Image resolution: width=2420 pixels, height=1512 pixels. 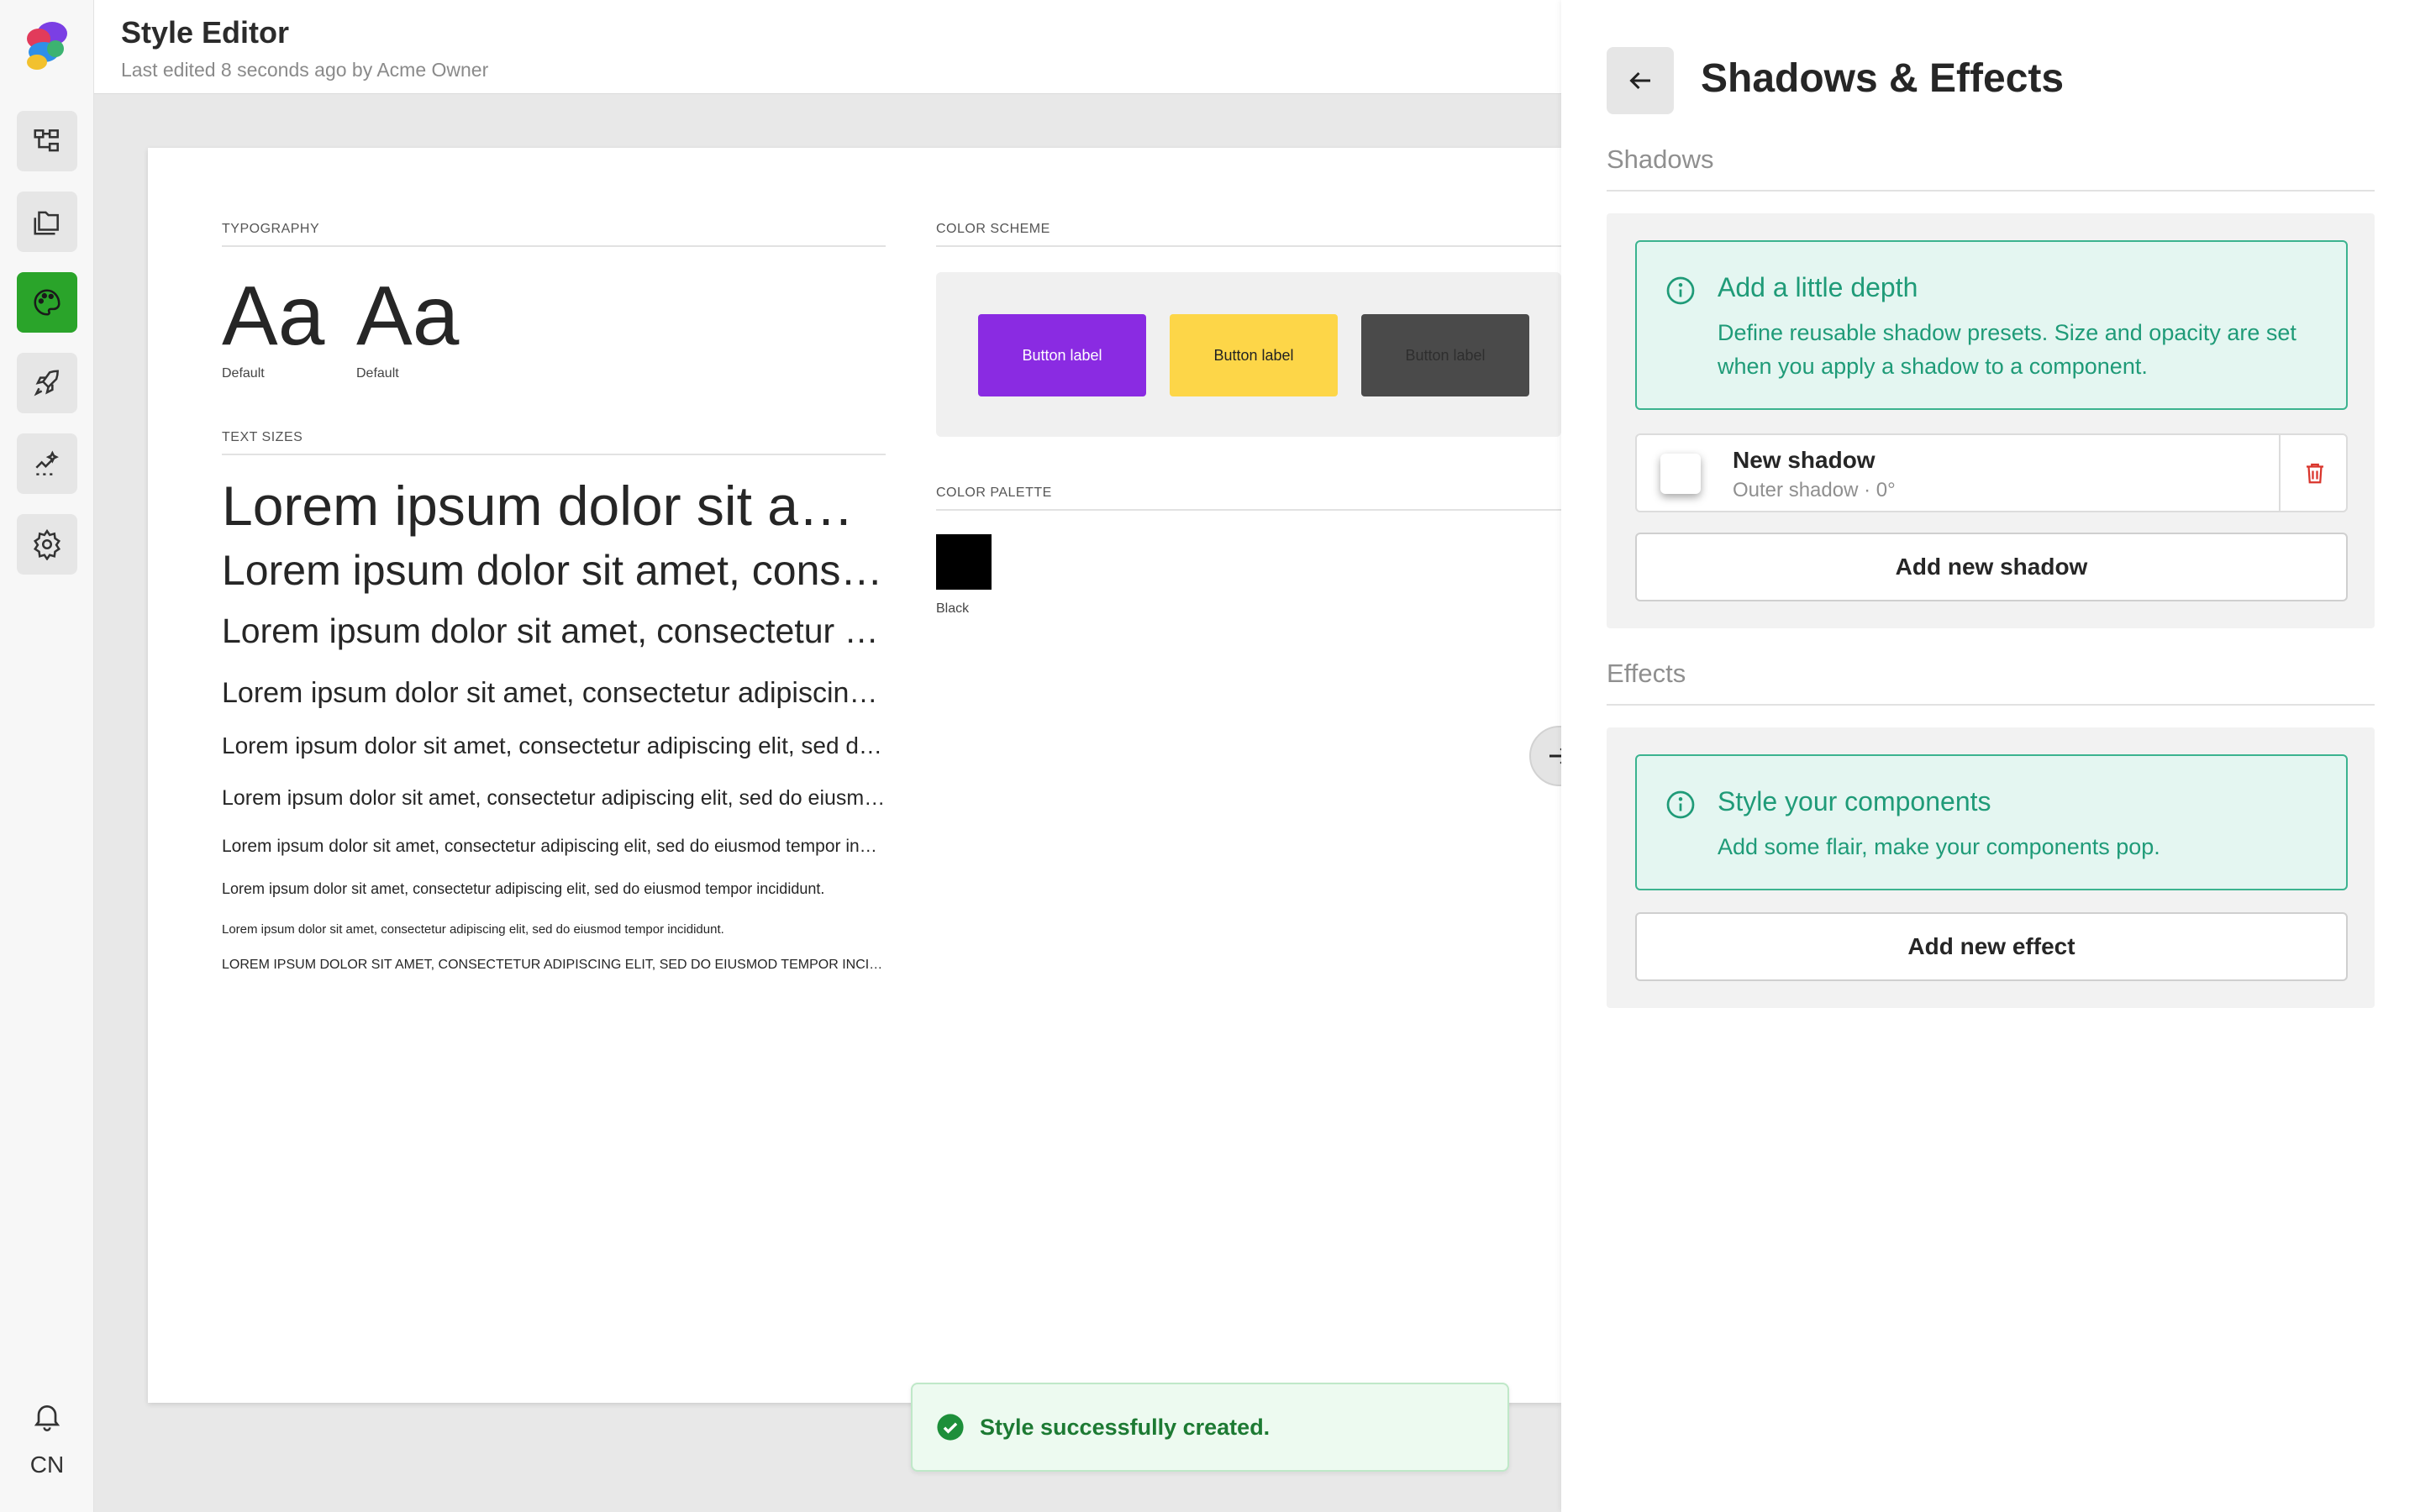 I want to click on color-palette-label: COLOR PALETTE, so click(x=994, y=493).